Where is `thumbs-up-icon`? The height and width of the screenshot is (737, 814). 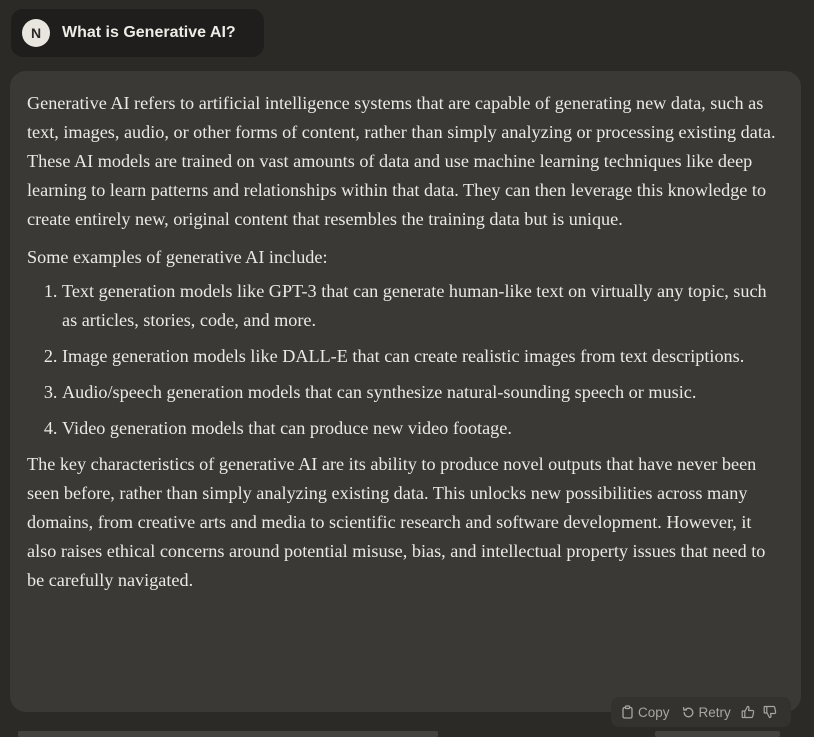
thumbs-up-icon is located at coordinates (748, 712).